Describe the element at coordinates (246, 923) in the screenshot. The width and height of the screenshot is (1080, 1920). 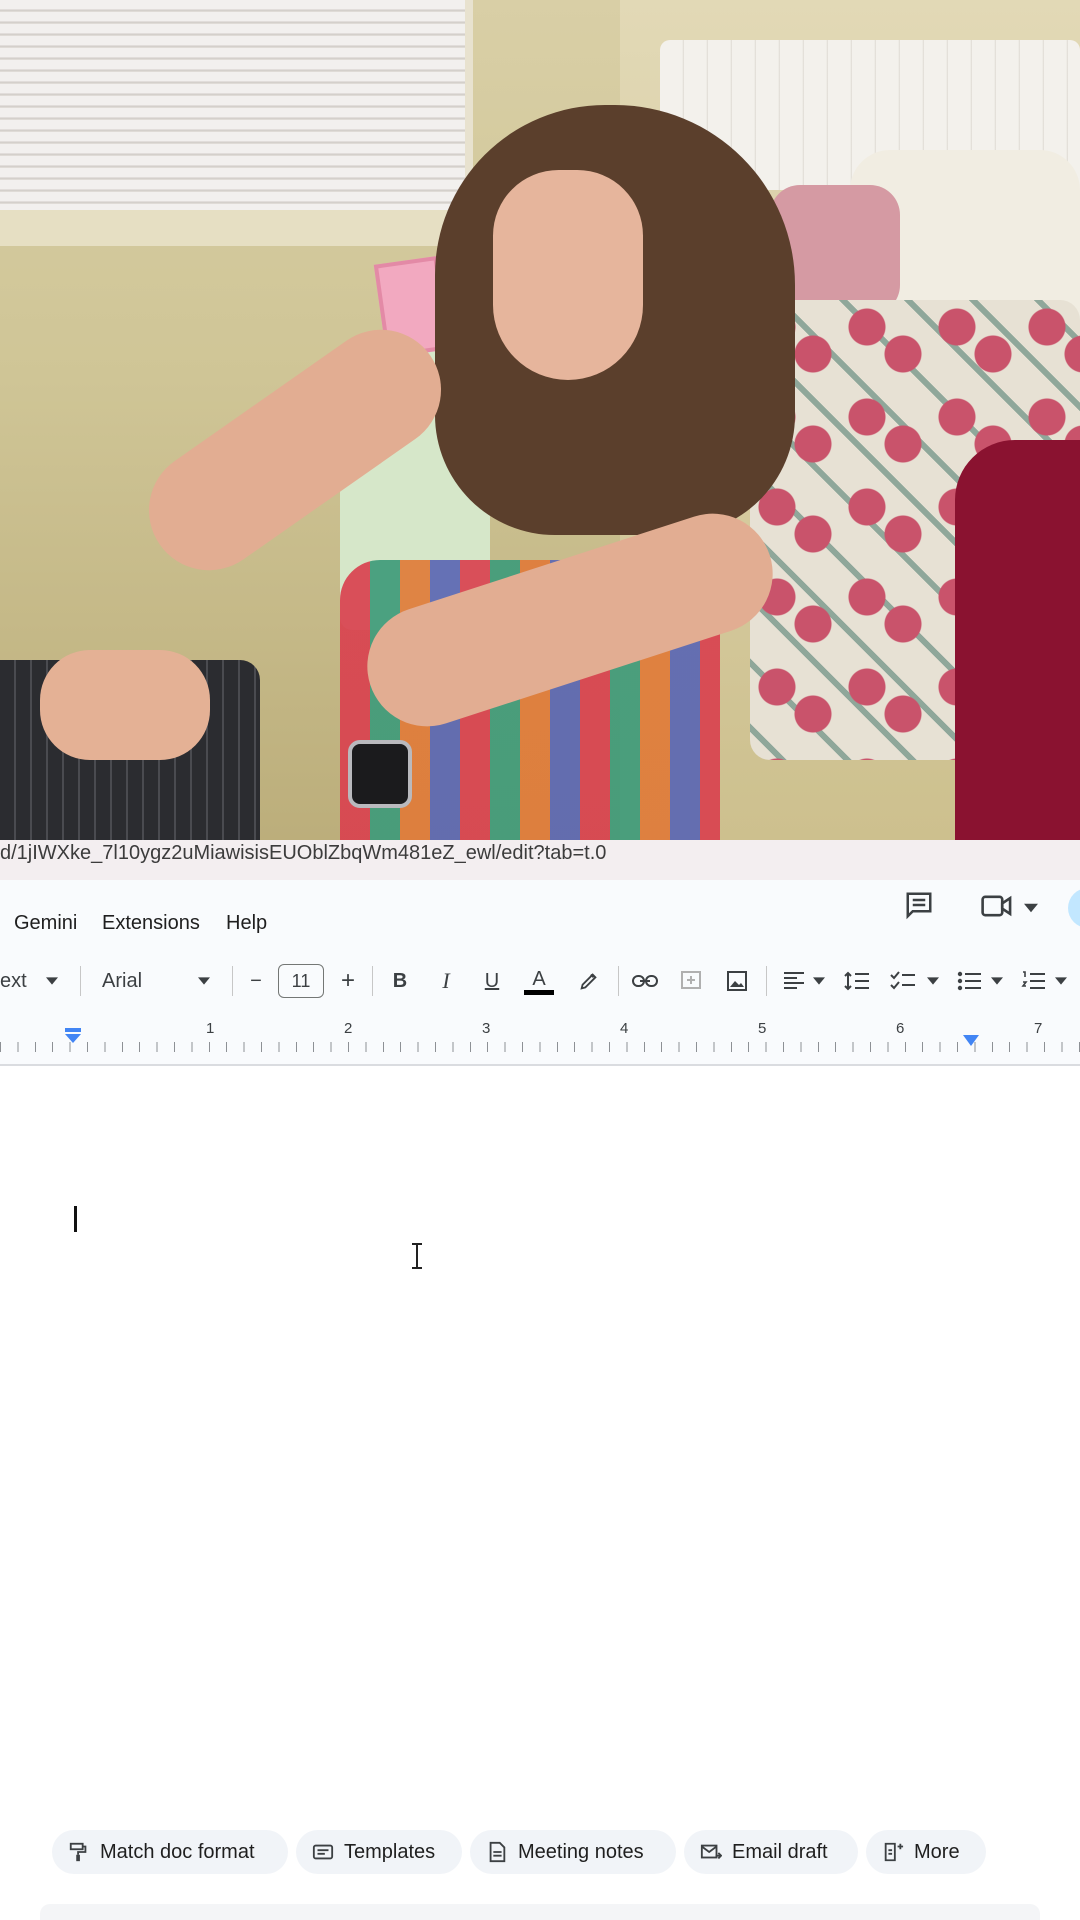
I see `menu-help: Help` at that location.